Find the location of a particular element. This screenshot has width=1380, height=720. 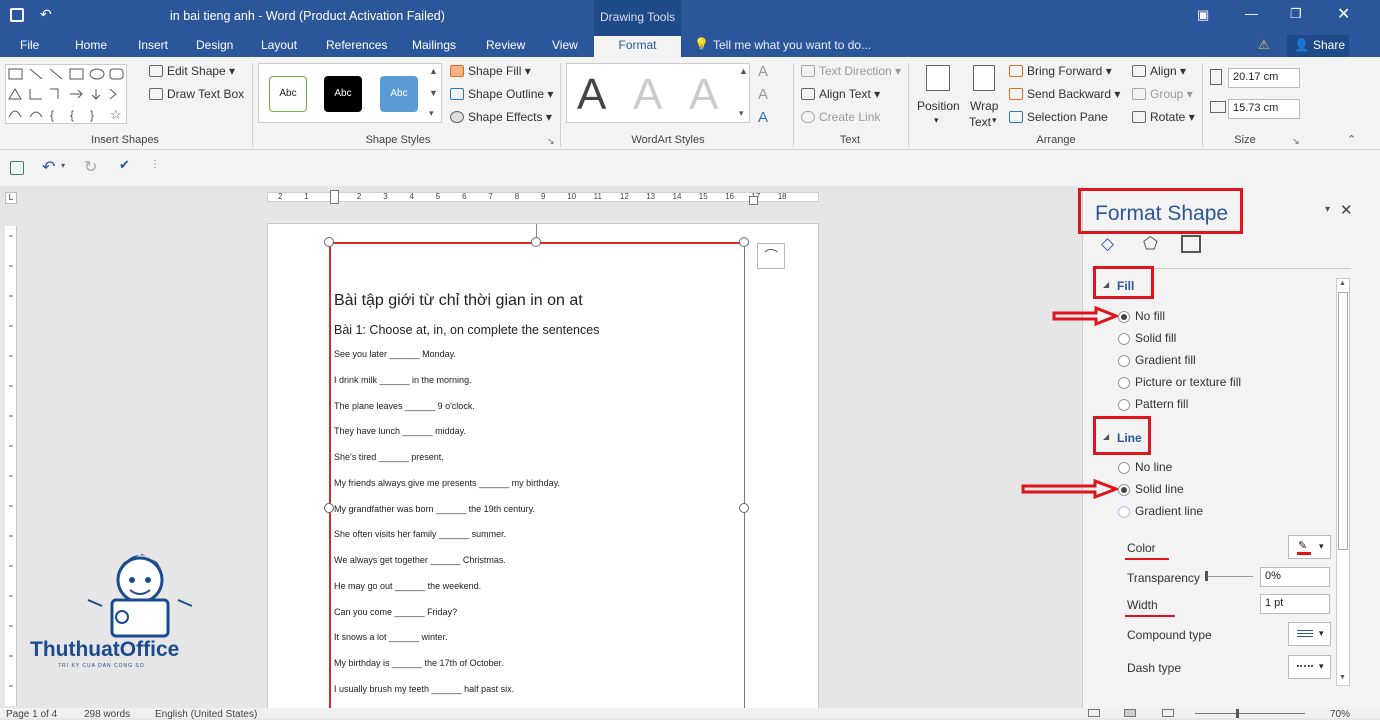

transparency-slider-track is located at coordinates (1230, 576).